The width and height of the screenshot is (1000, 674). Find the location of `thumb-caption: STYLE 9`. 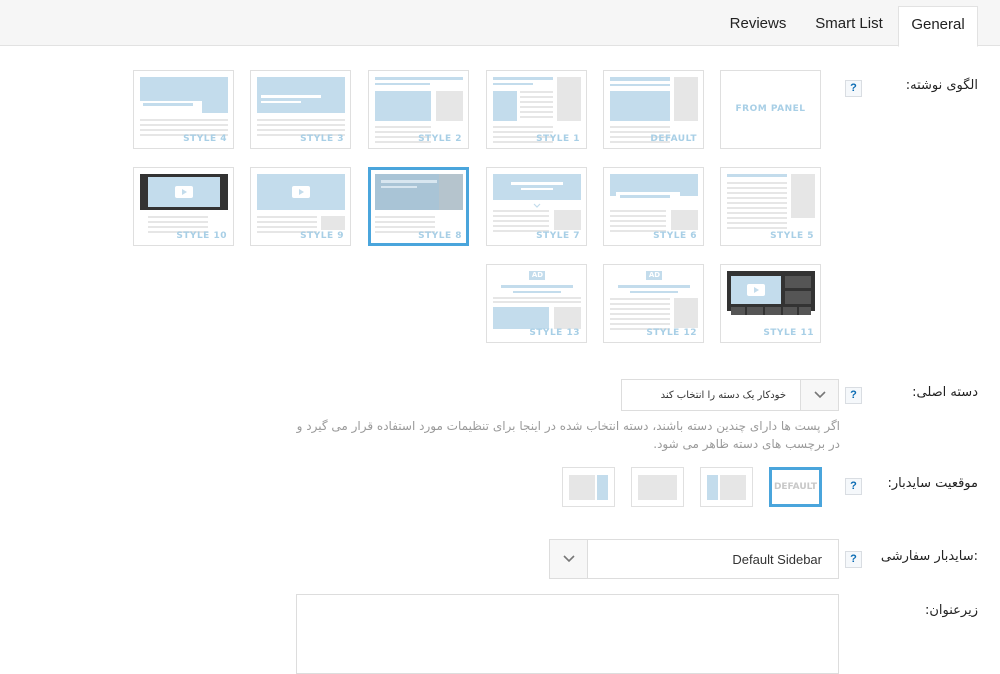

thumb-caption: STYLE 9 is located at coordinates (322, 236).